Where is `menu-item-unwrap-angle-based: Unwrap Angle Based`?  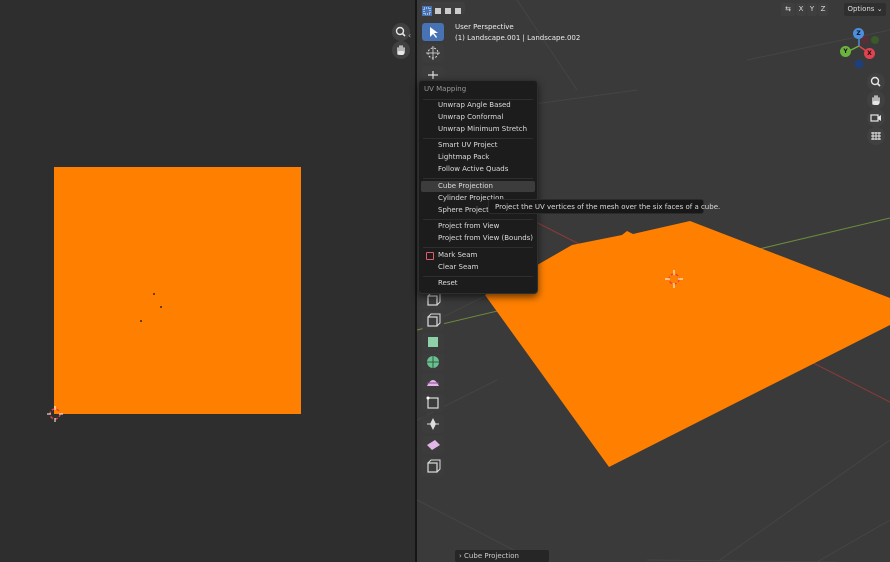 menu-item-unwrap-angle-based: Unwrap Angle Based is located at coordinates (478, 105).